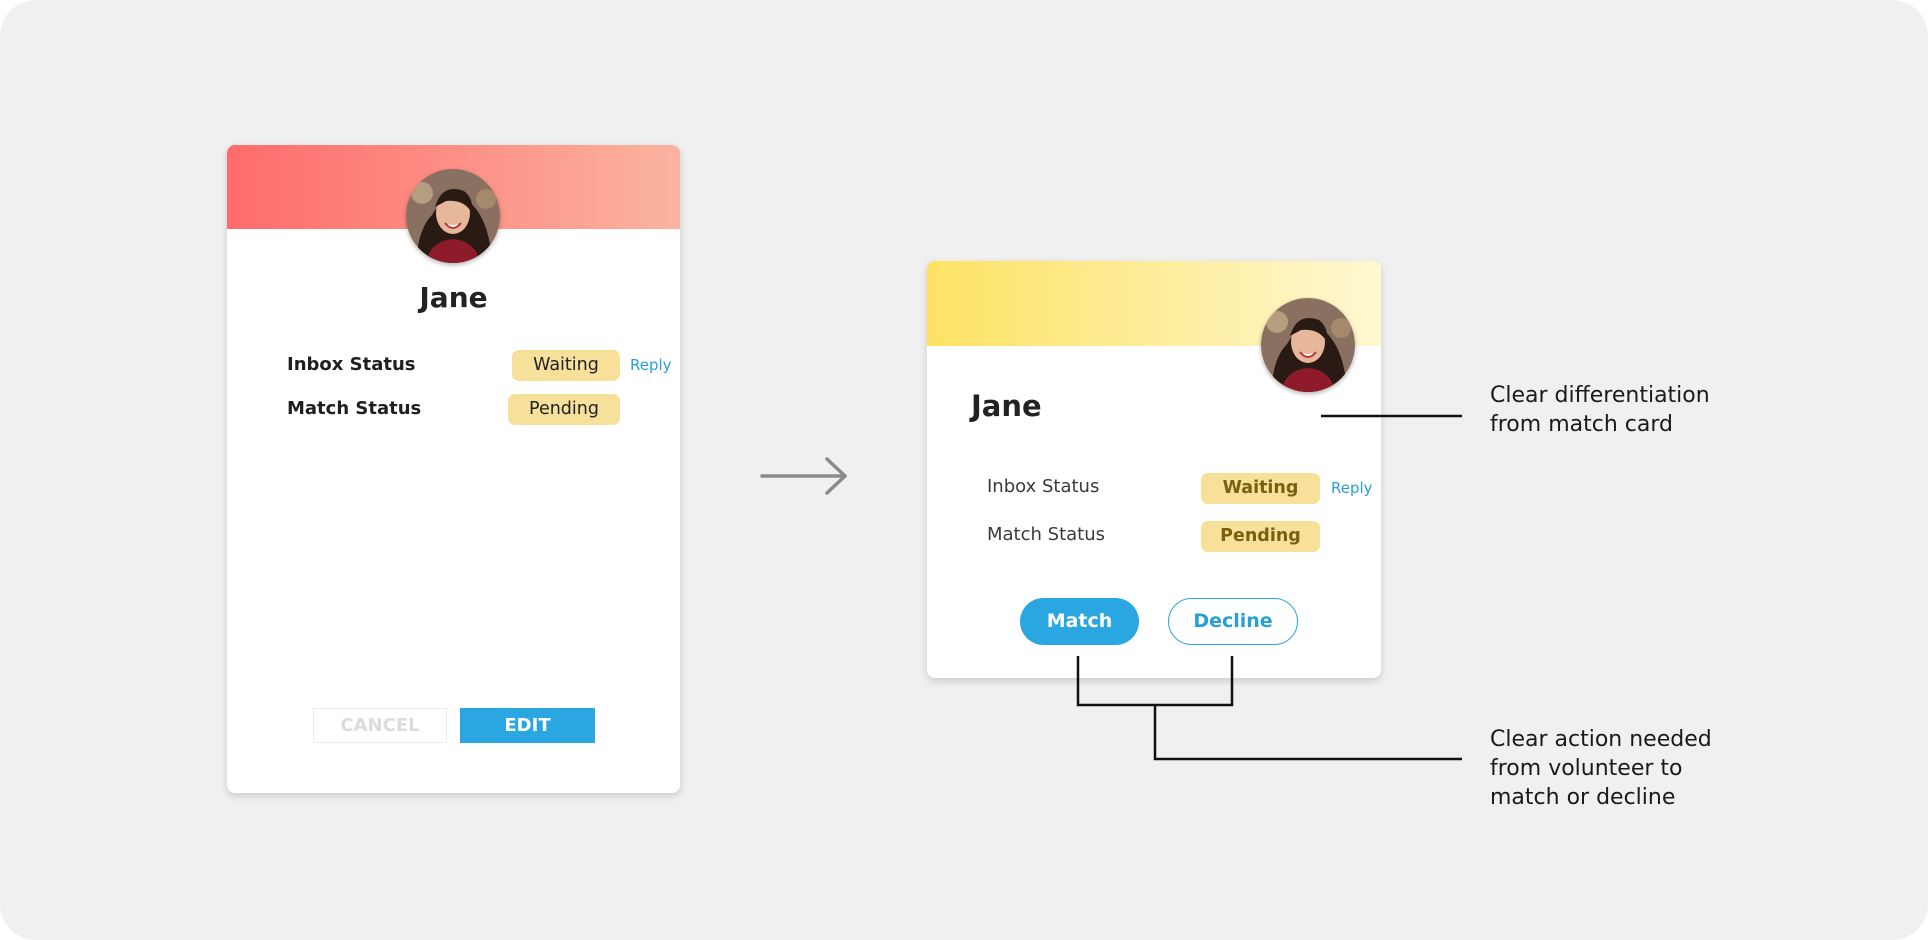 This screenshot has height=940, width=1928. What do you see at coordinates (1155, 681) in the screenshot?
I see `action-bracket` at bounding box center [1155, 681].